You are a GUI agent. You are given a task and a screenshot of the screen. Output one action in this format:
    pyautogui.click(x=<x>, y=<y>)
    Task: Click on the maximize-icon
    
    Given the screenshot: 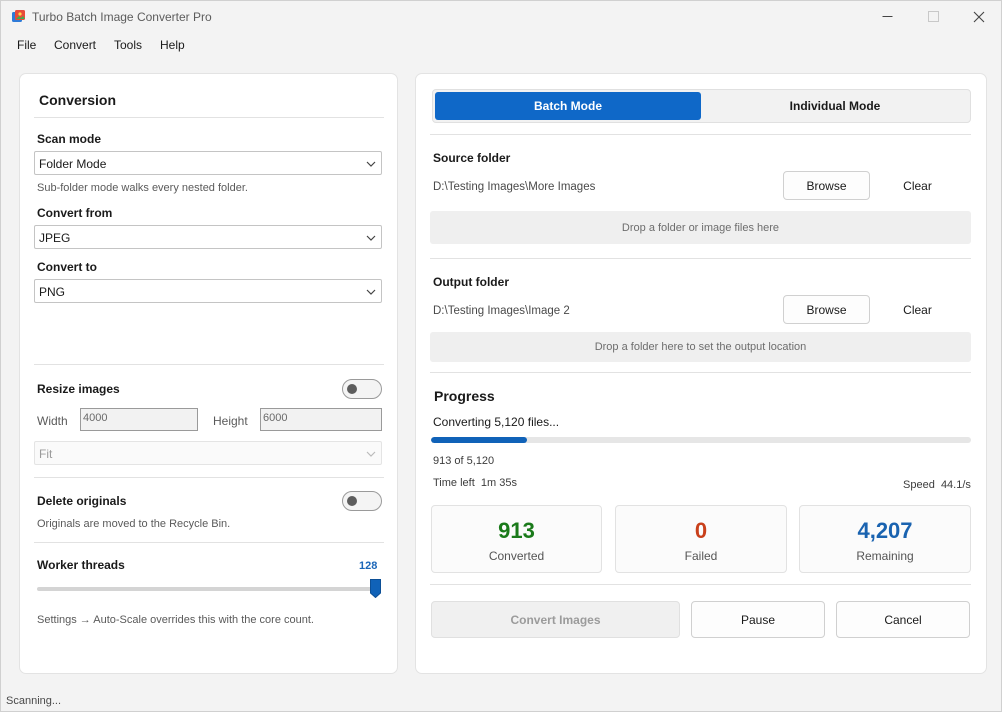 What is the action you would take?
    pyautogui.click(x=933, y=16)
    